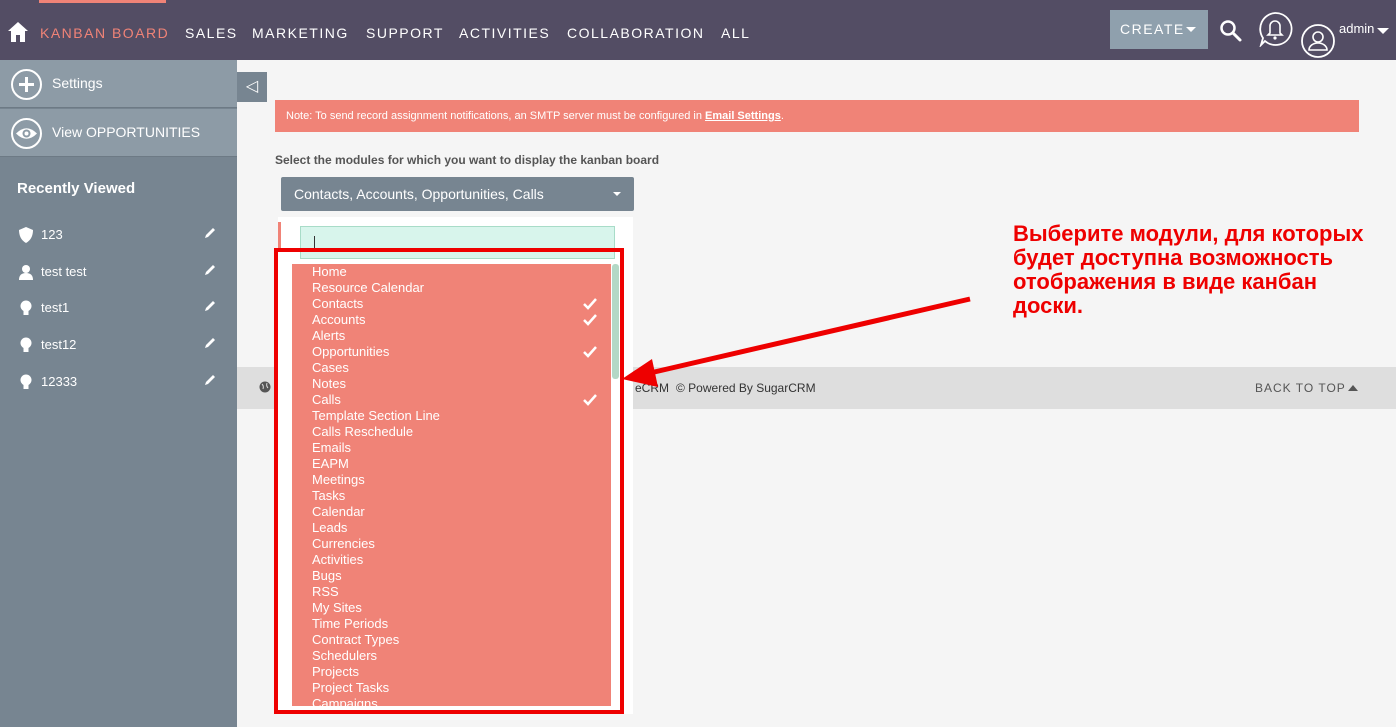  What do you see at coordinates (59, 344) in the screenshot?
I see `recent-item-label: test12` at bounding box center [59, 344].